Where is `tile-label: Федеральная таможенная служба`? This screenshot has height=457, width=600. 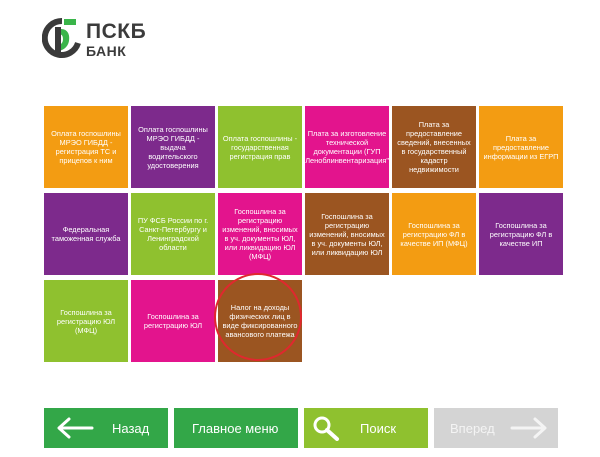 tile-label: Федеральная таможенная служба is located at coordinates (86, 234).